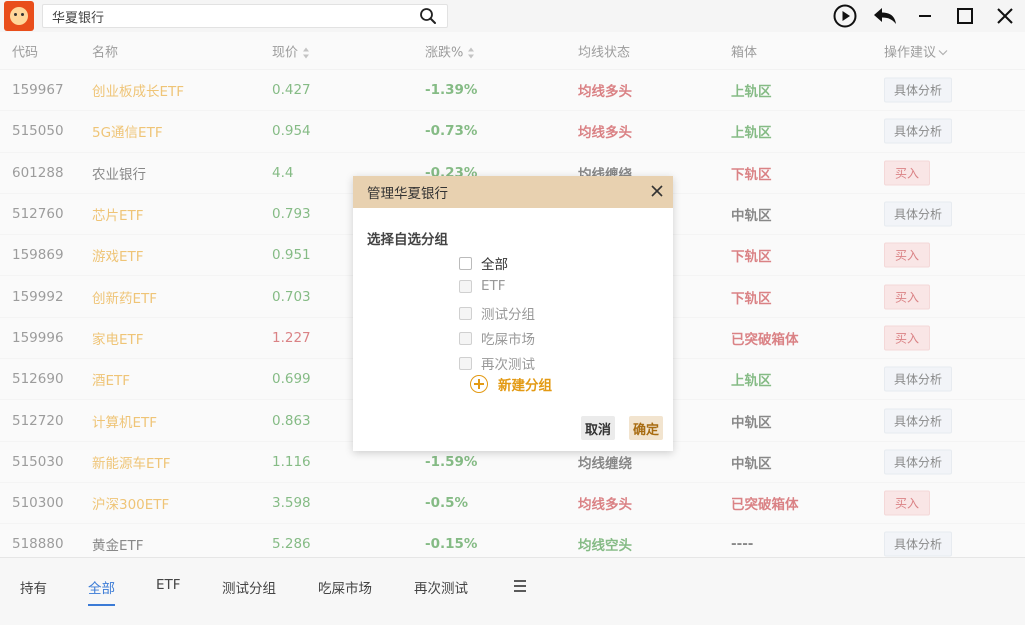  Describe the element at coordinates (598, 428) in the screenshot. I see `cancel-button: 取消` at that location.